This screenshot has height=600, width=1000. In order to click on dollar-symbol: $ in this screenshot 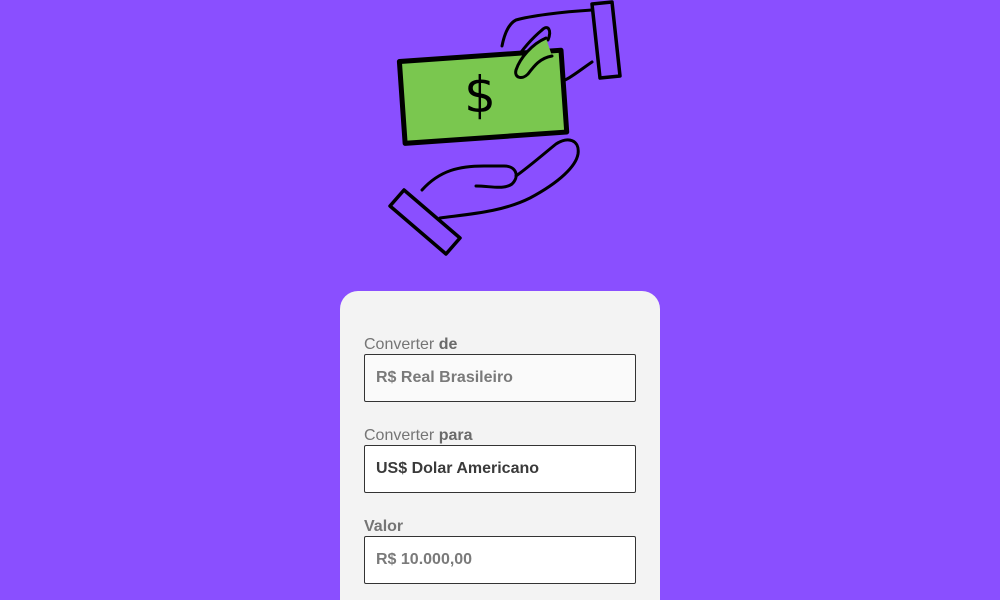, I will do `click(480, 95)`.